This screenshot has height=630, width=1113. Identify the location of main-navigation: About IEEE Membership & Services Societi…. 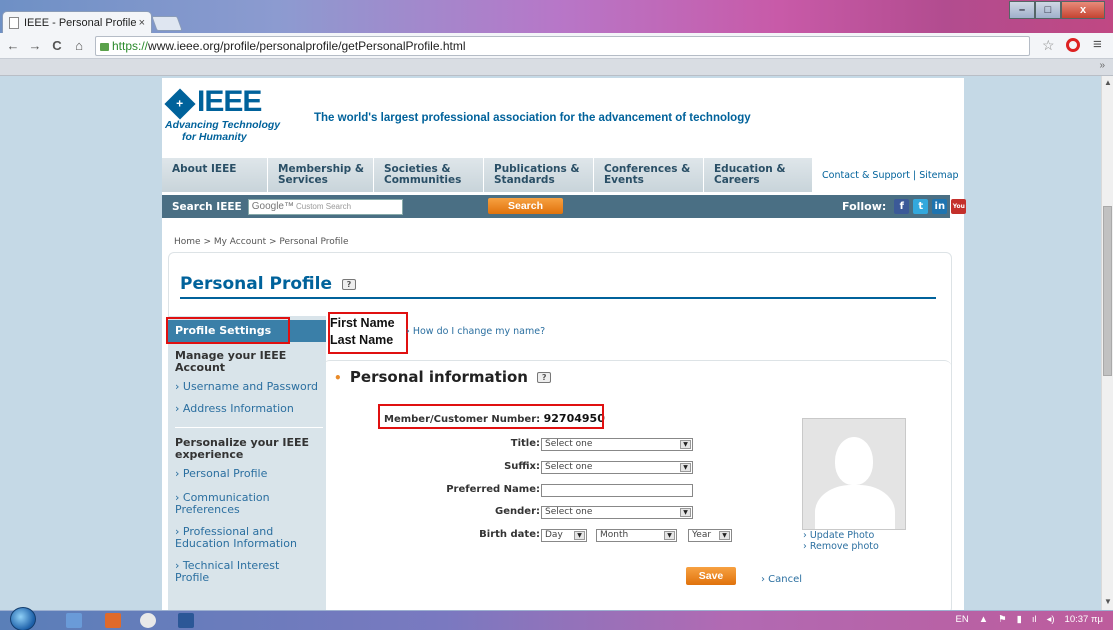
(487, 175).